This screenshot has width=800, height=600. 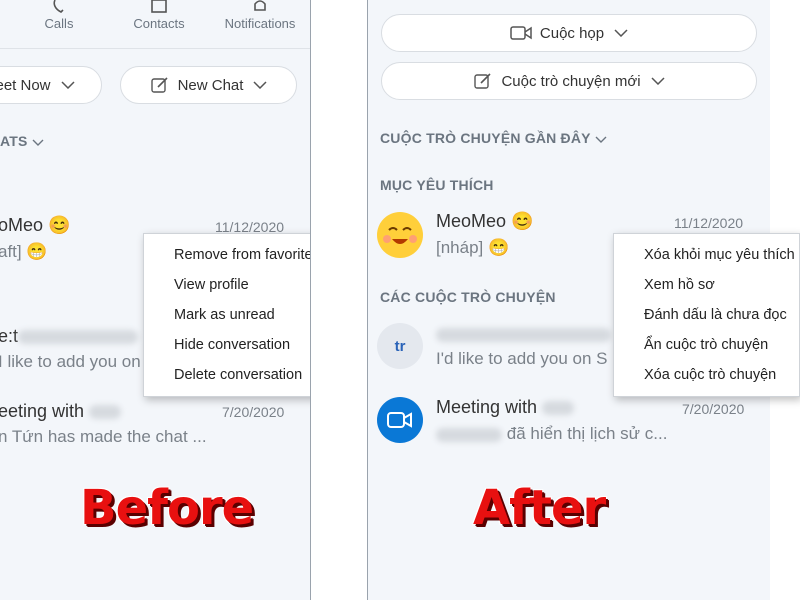 I want to click on chat-subtitle: I'd like to add you on S, so click(x=522, y=358).